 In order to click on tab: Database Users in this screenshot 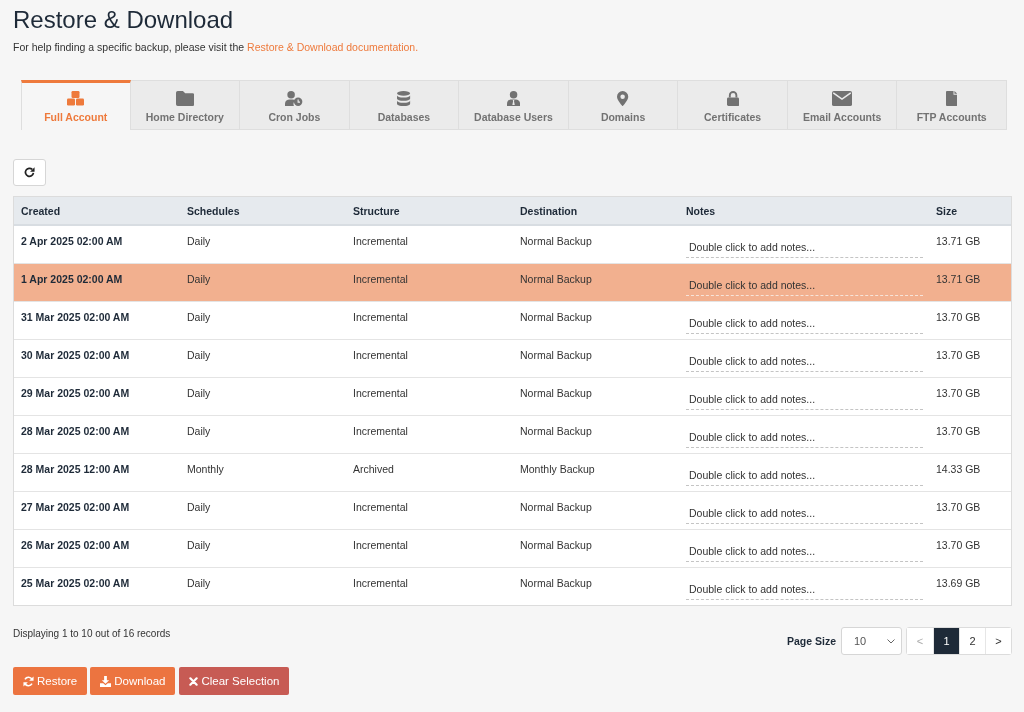, I will do `click(514, 105)`.